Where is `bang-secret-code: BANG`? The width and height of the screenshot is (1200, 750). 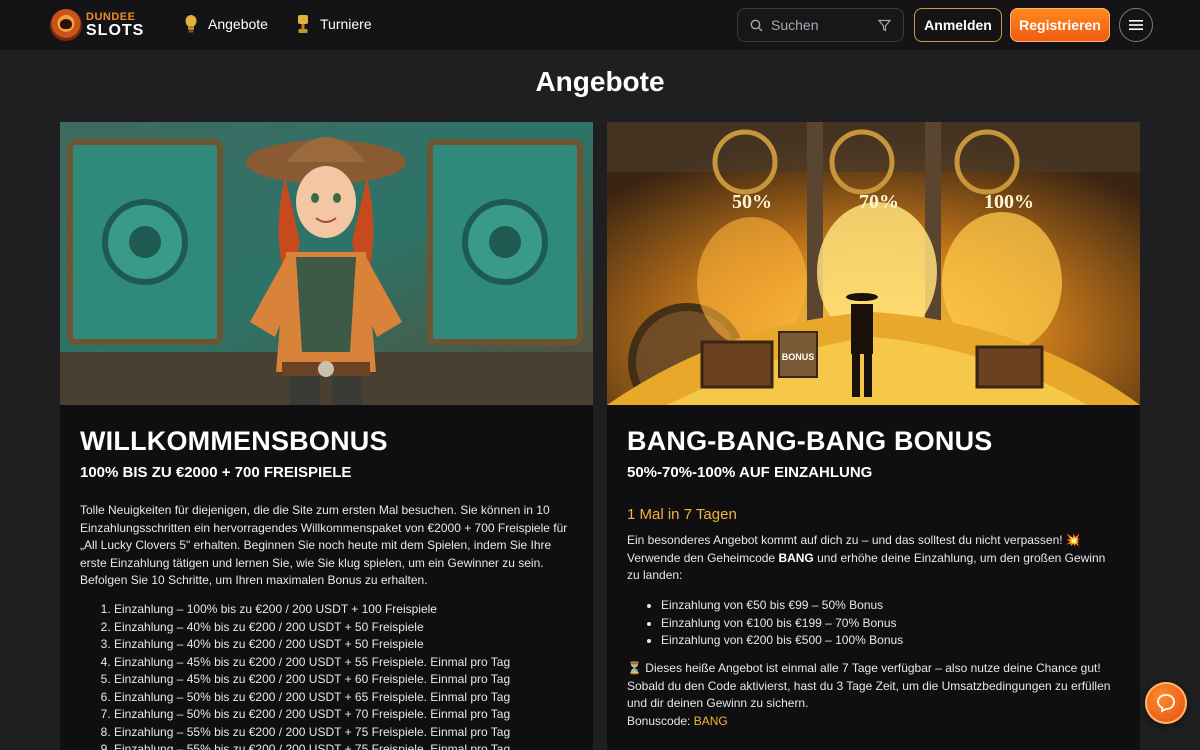
bang-secret-code: BANG is located at coordinates (796, 557).